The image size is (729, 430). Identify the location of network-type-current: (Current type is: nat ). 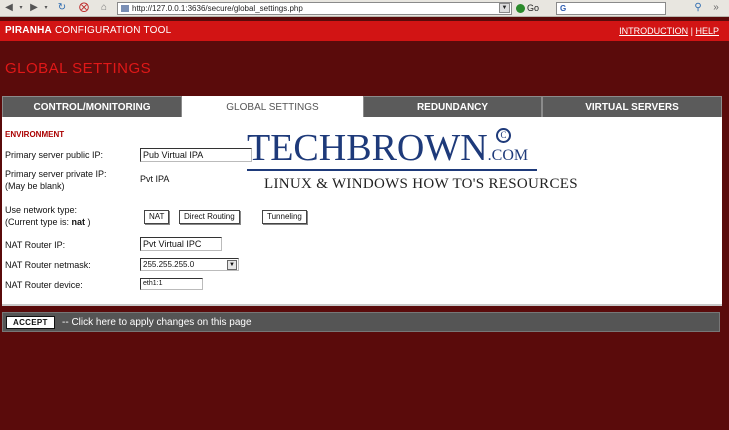
(48, 222).